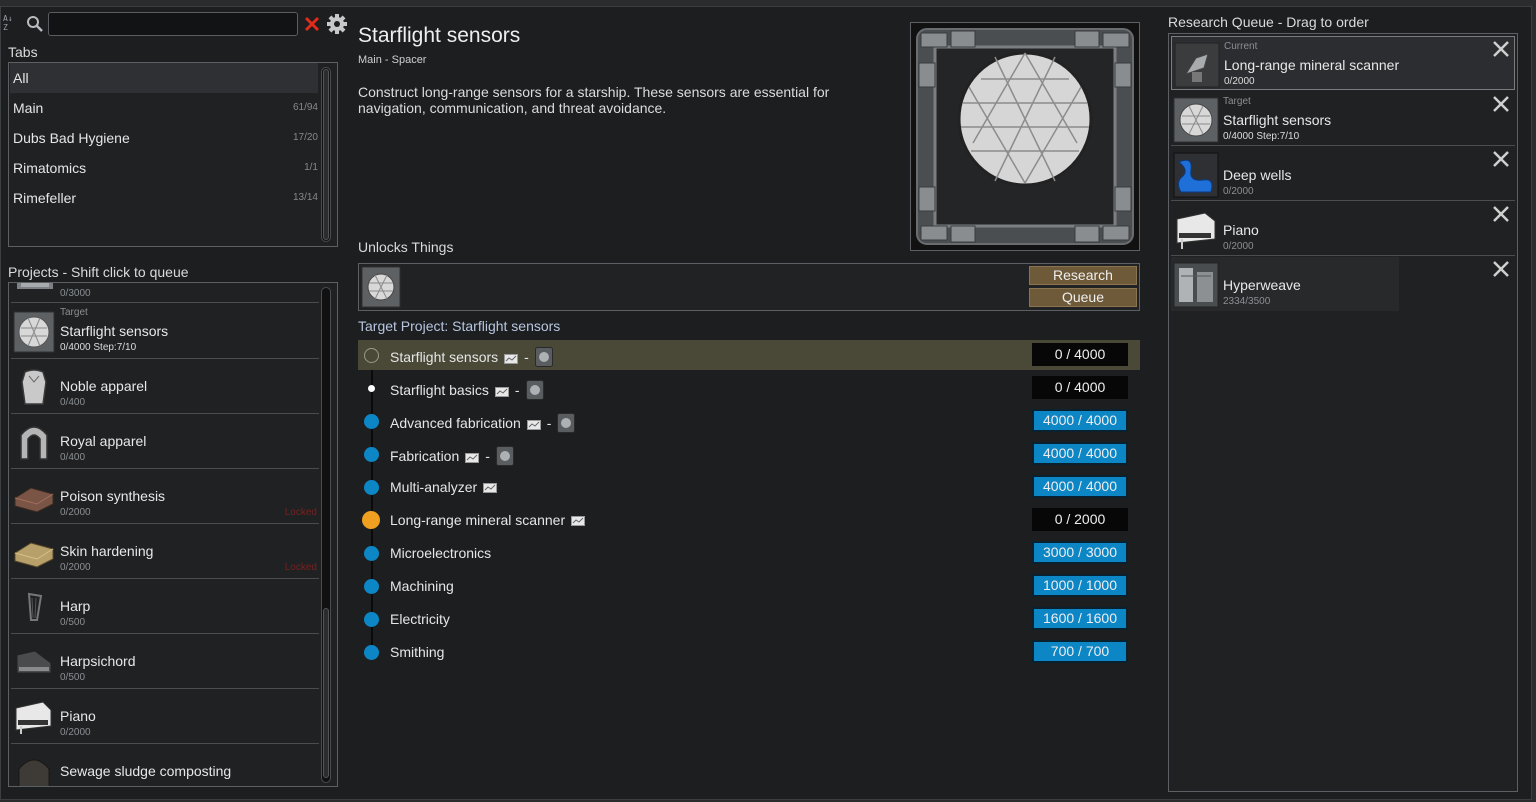 The height and width of the screenshot is (802, 1536). Describe the element at coordinates (1239, 81) in the screenshot. I see `queue-progress: 0/2000` at that location.